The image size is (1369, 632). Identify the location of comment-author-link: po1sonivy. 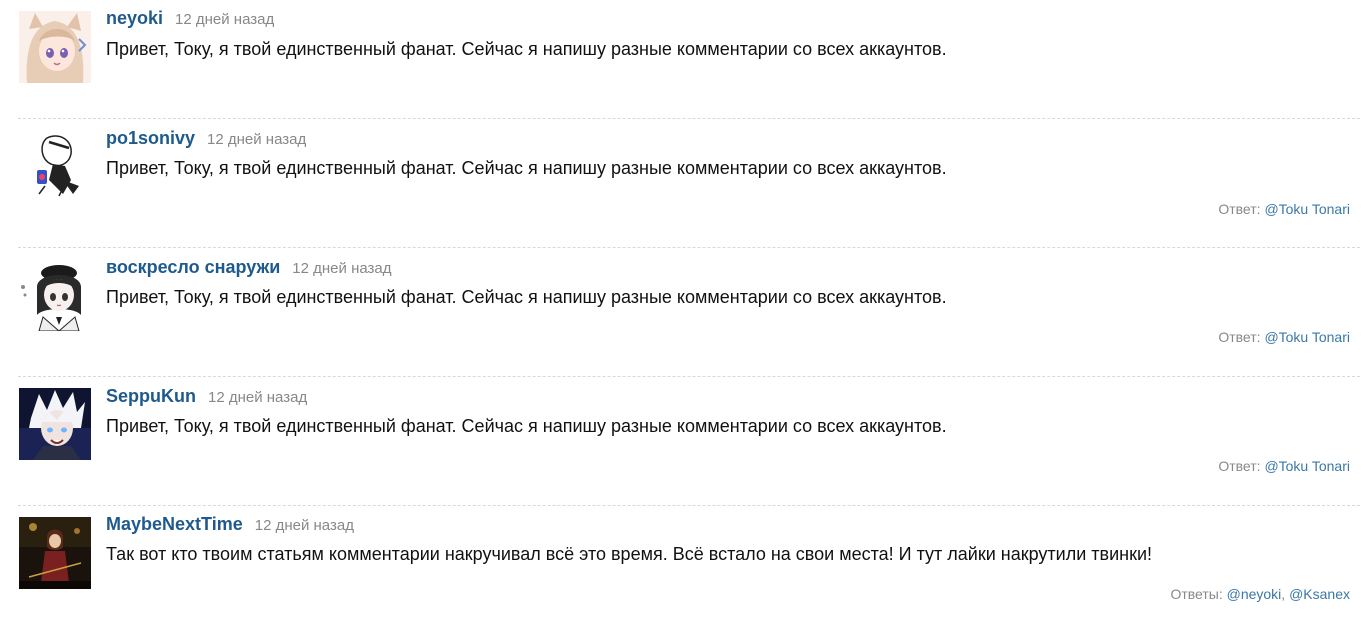
(150, 138).